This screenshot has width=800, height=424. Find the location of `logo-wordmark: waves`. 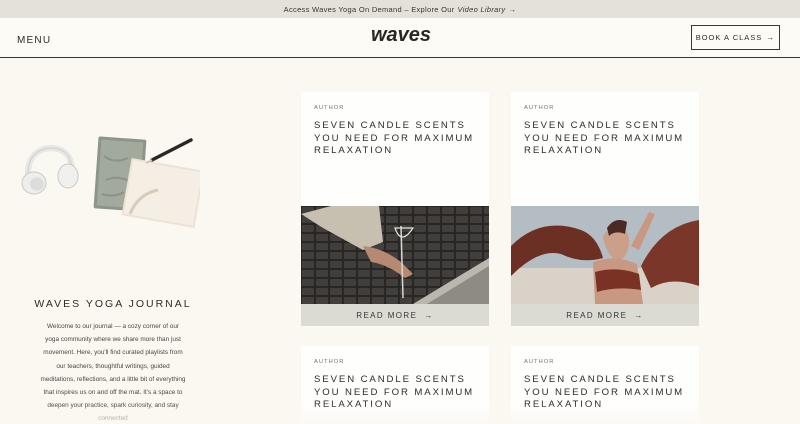

logo-wordmark: waves is located at coordinates (401, 35).